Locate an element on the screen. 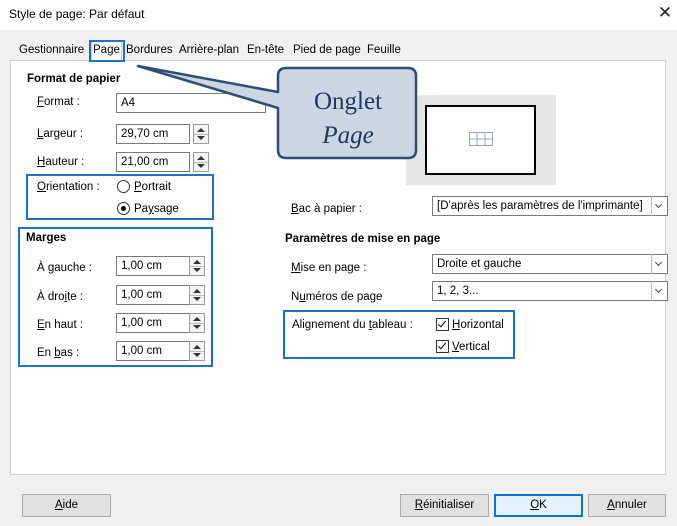 The image size is (677, 526). page-preview is located at coordinates (480, 140).